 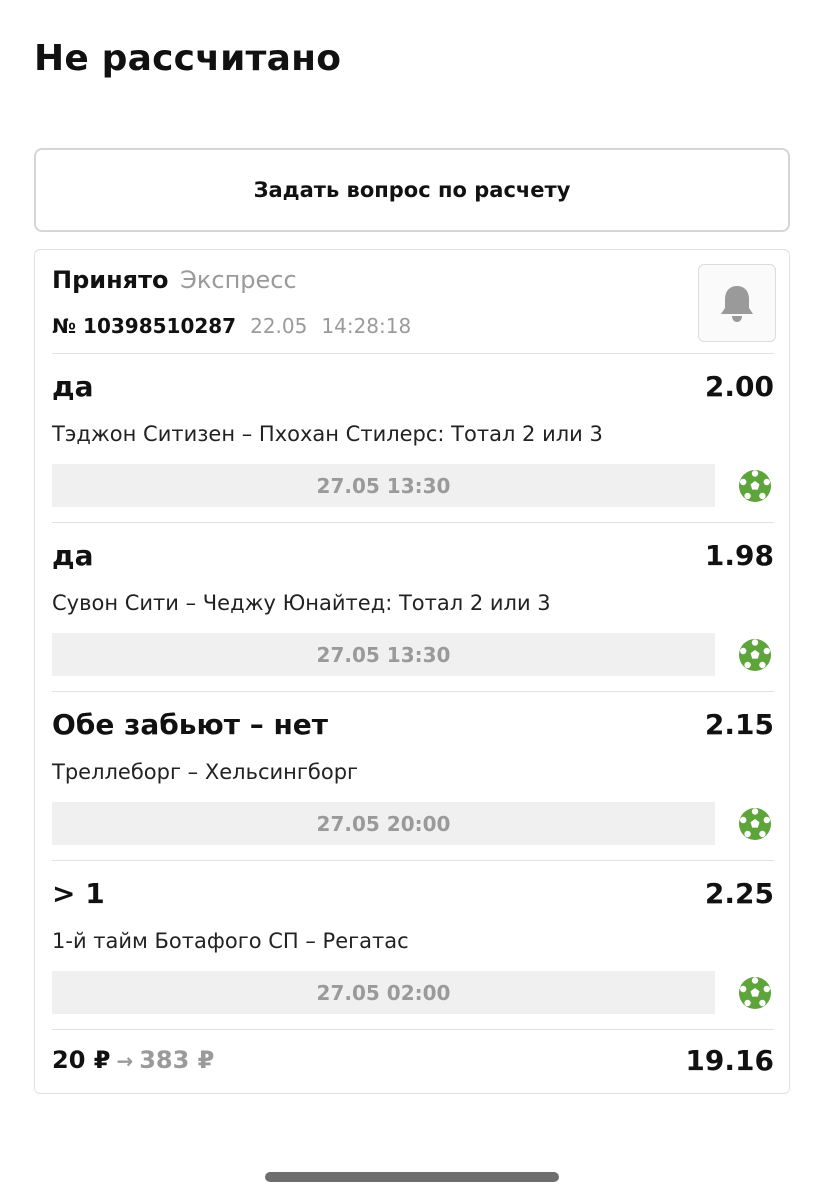 I want to click on potential-payout: 383 ₽, so click(x=177, y=1060).